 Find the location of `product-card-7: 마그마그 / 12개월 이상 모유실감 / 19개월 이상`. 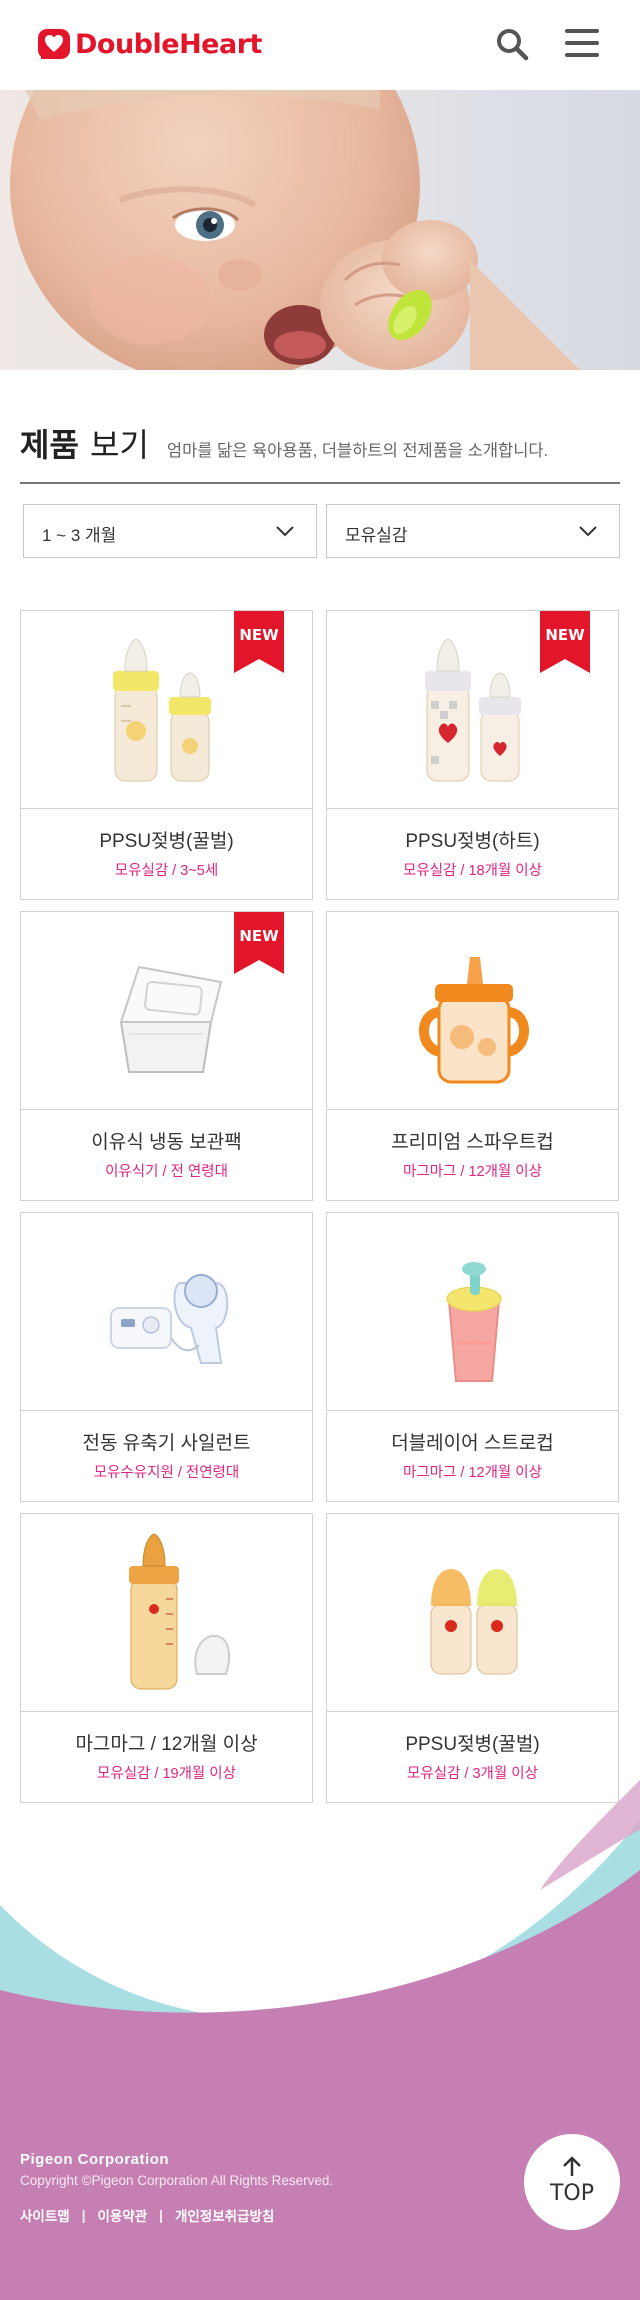

product-card-7: 마그마그 / 12개월 이상 모유실감 / 19개월 이상 is located at coordinates (166, 1658).